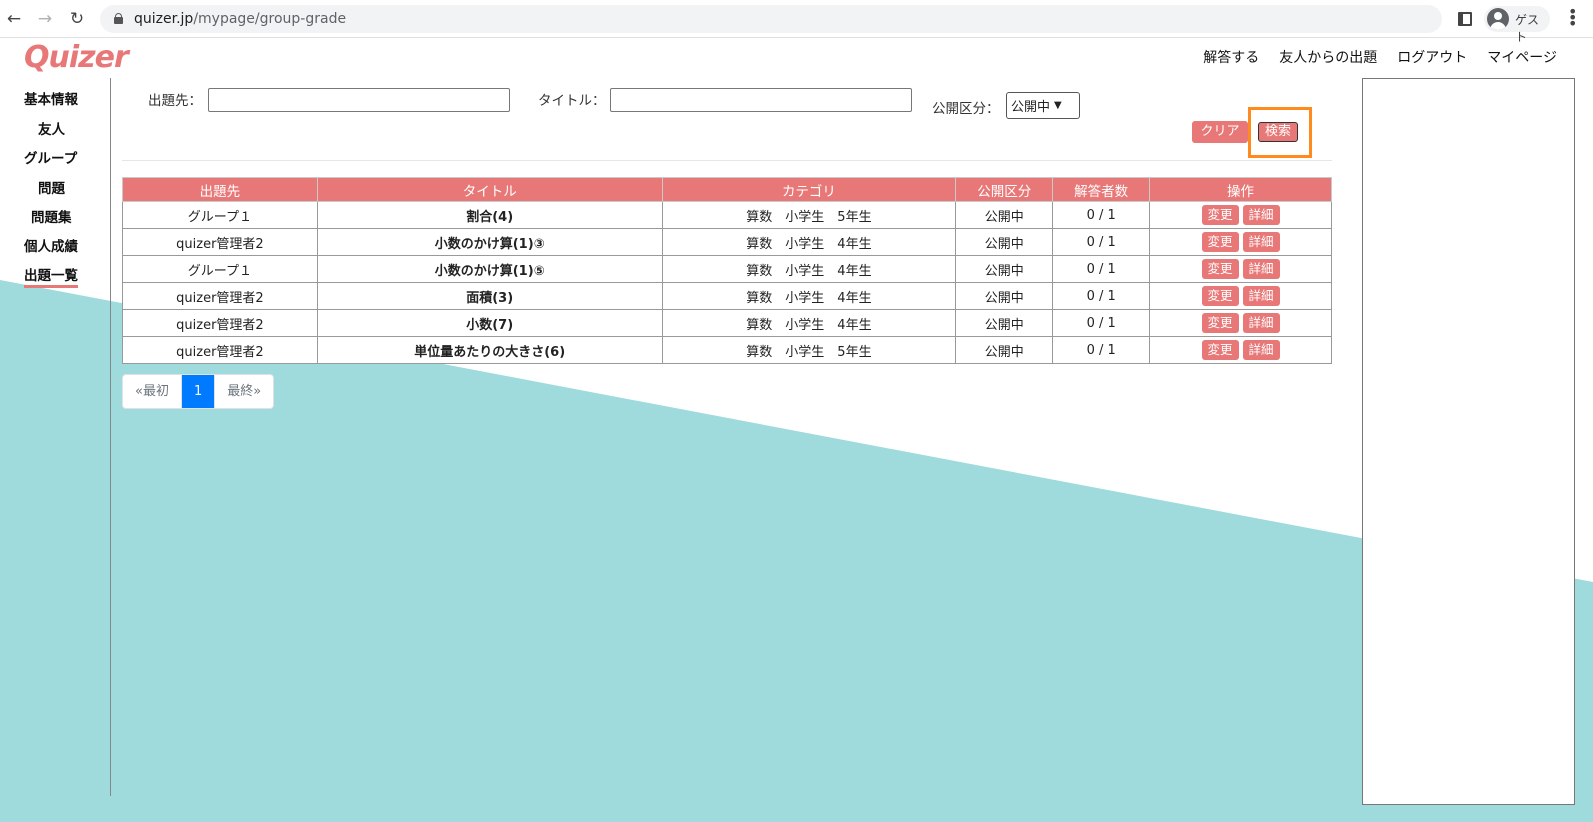 This screenshot has height=822, width=1593. Describe the element at coordinates (164, 19) in the screenshot. I see `url-host: quizer.jp` at that location.